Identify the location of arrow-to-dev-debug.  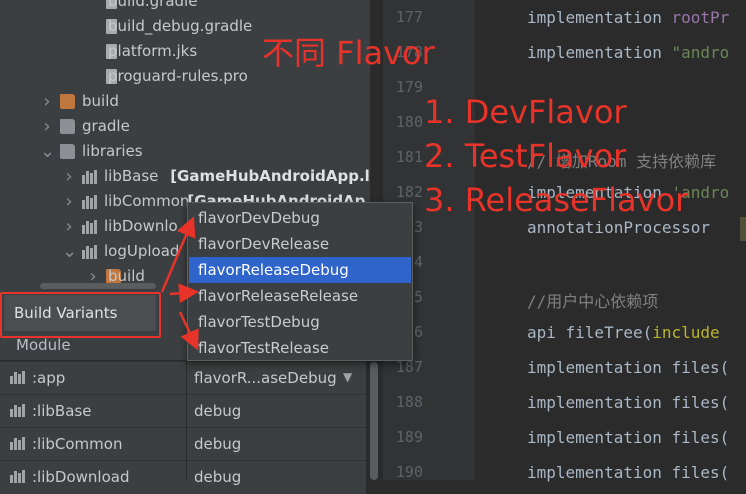
(178, 254).